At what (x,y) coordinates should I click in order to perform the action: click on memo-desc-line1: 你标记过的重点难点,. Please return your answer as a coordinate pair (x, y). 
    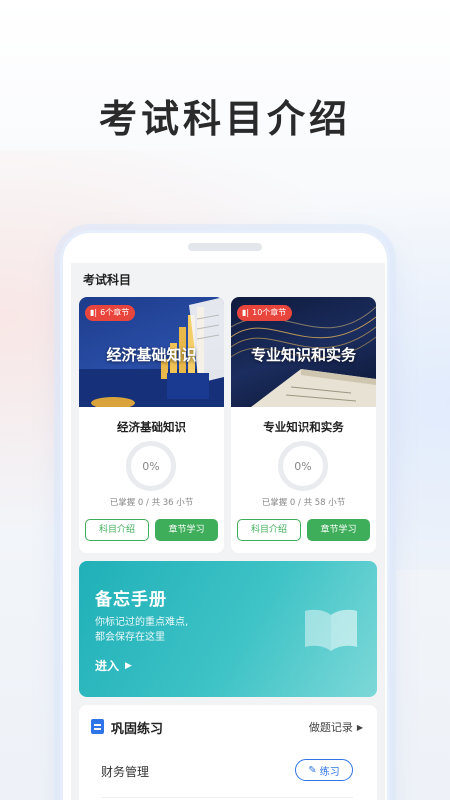
    Looking at the image, I should click on (142, 622).